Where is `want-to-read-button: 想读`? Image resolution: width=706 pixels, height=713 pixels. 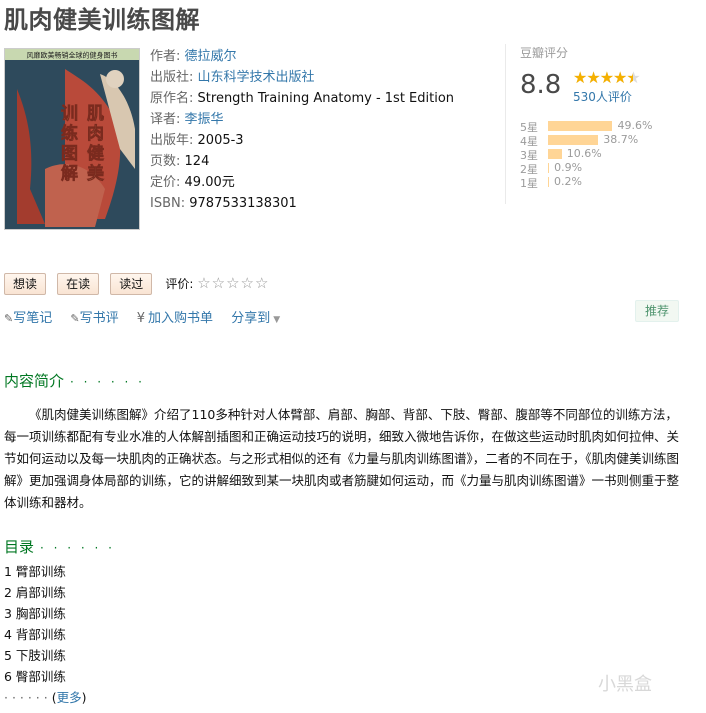
want-to-read-button: 想读 is located at coordinates (25, 284).